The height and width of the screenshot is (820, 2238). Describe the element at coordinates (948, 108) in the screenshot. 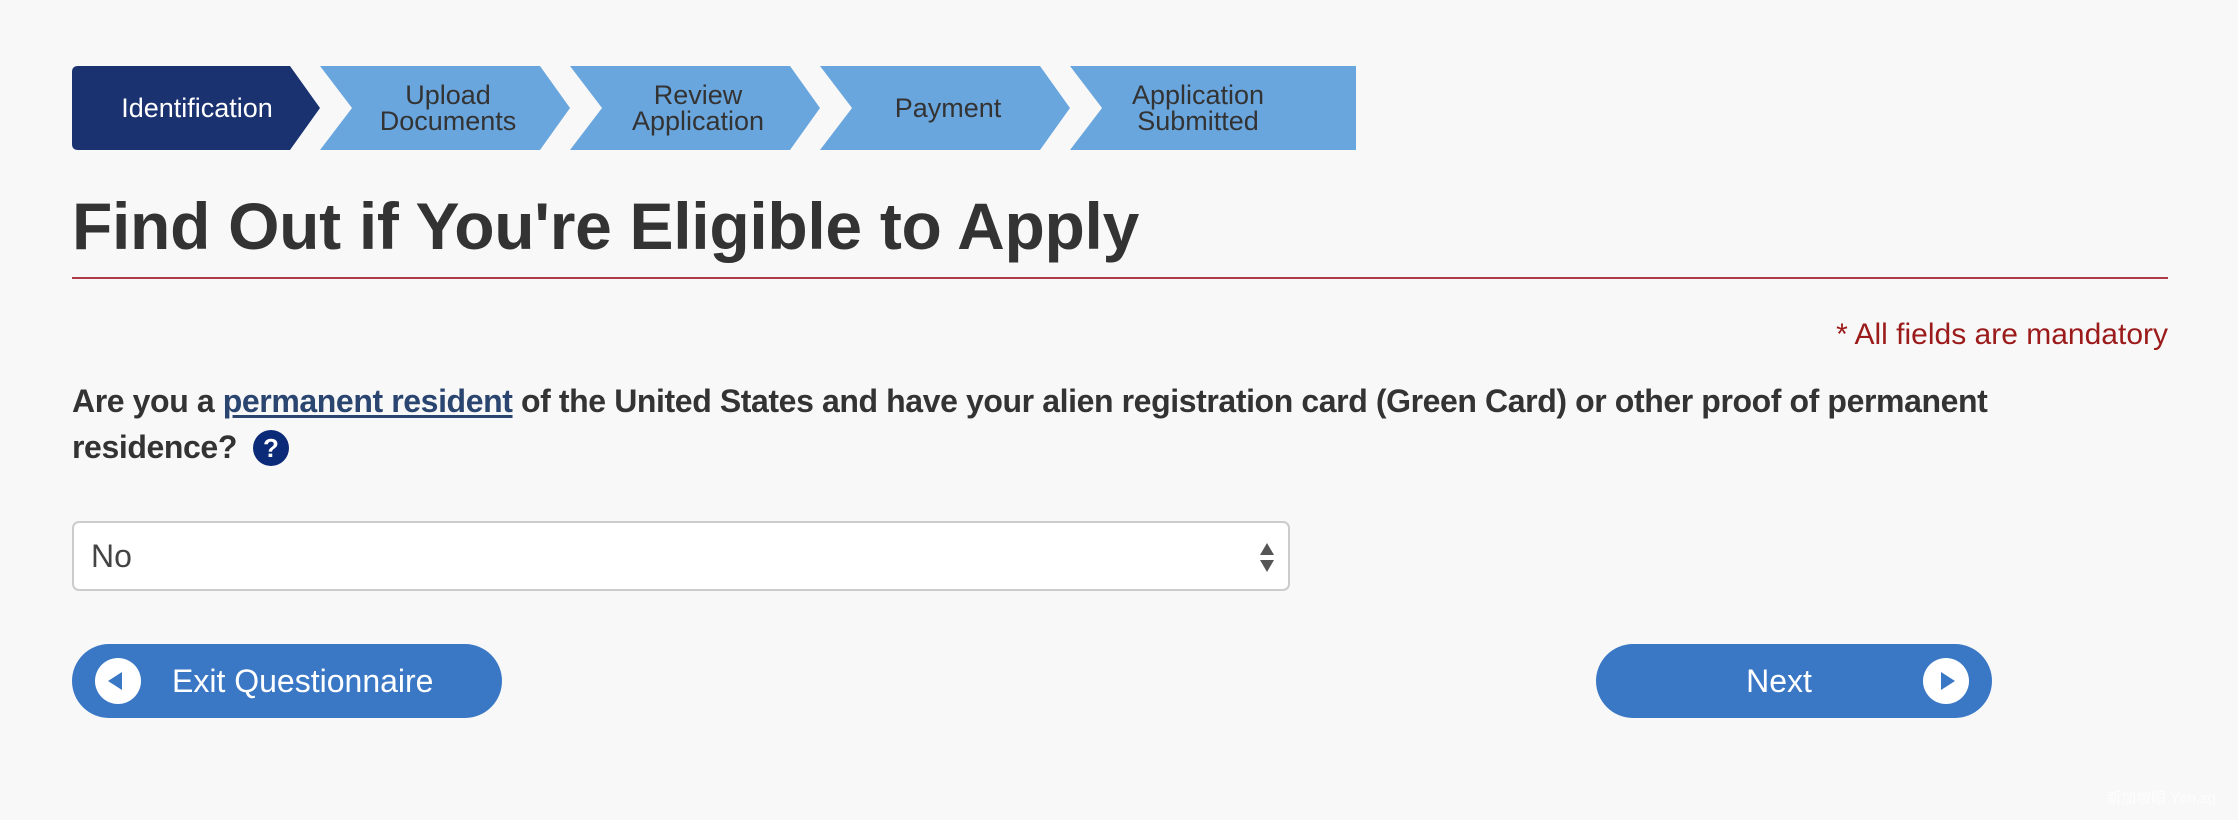

I see `step-payment: Payment` at that location.